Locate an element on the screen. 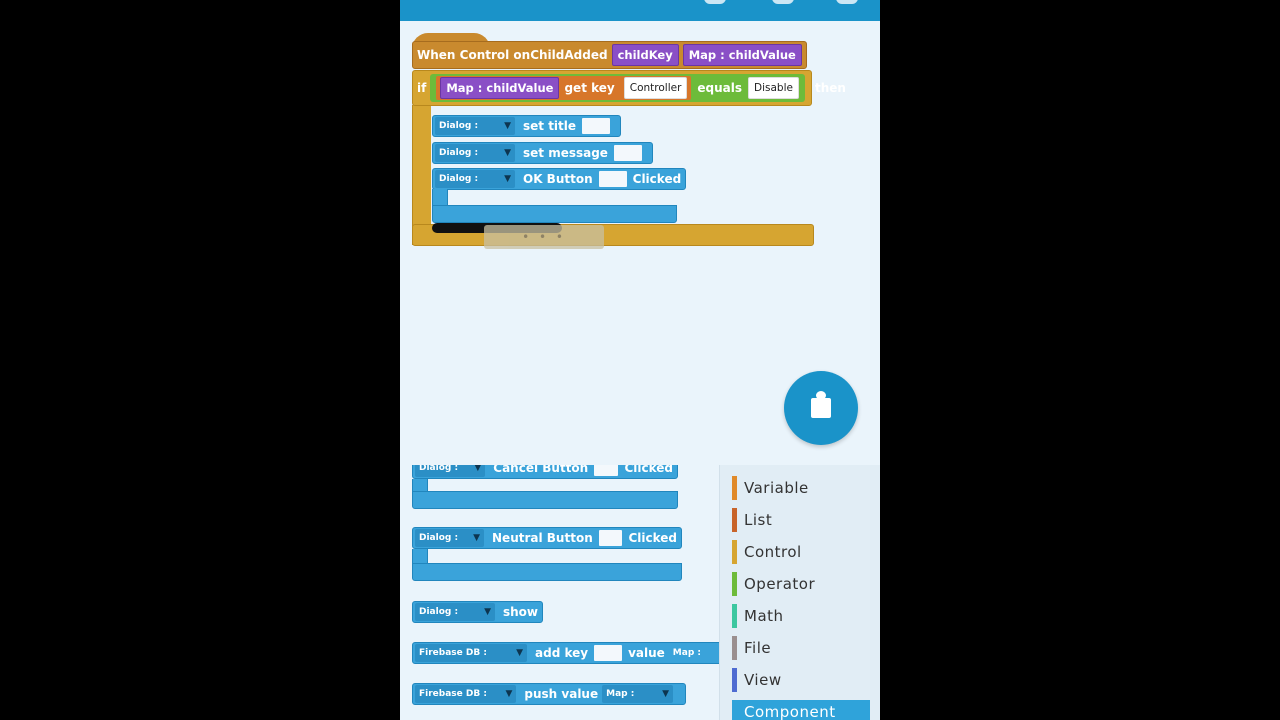 The image size is (1280, 720). block-action: set title is located at coordinates (550, 126).